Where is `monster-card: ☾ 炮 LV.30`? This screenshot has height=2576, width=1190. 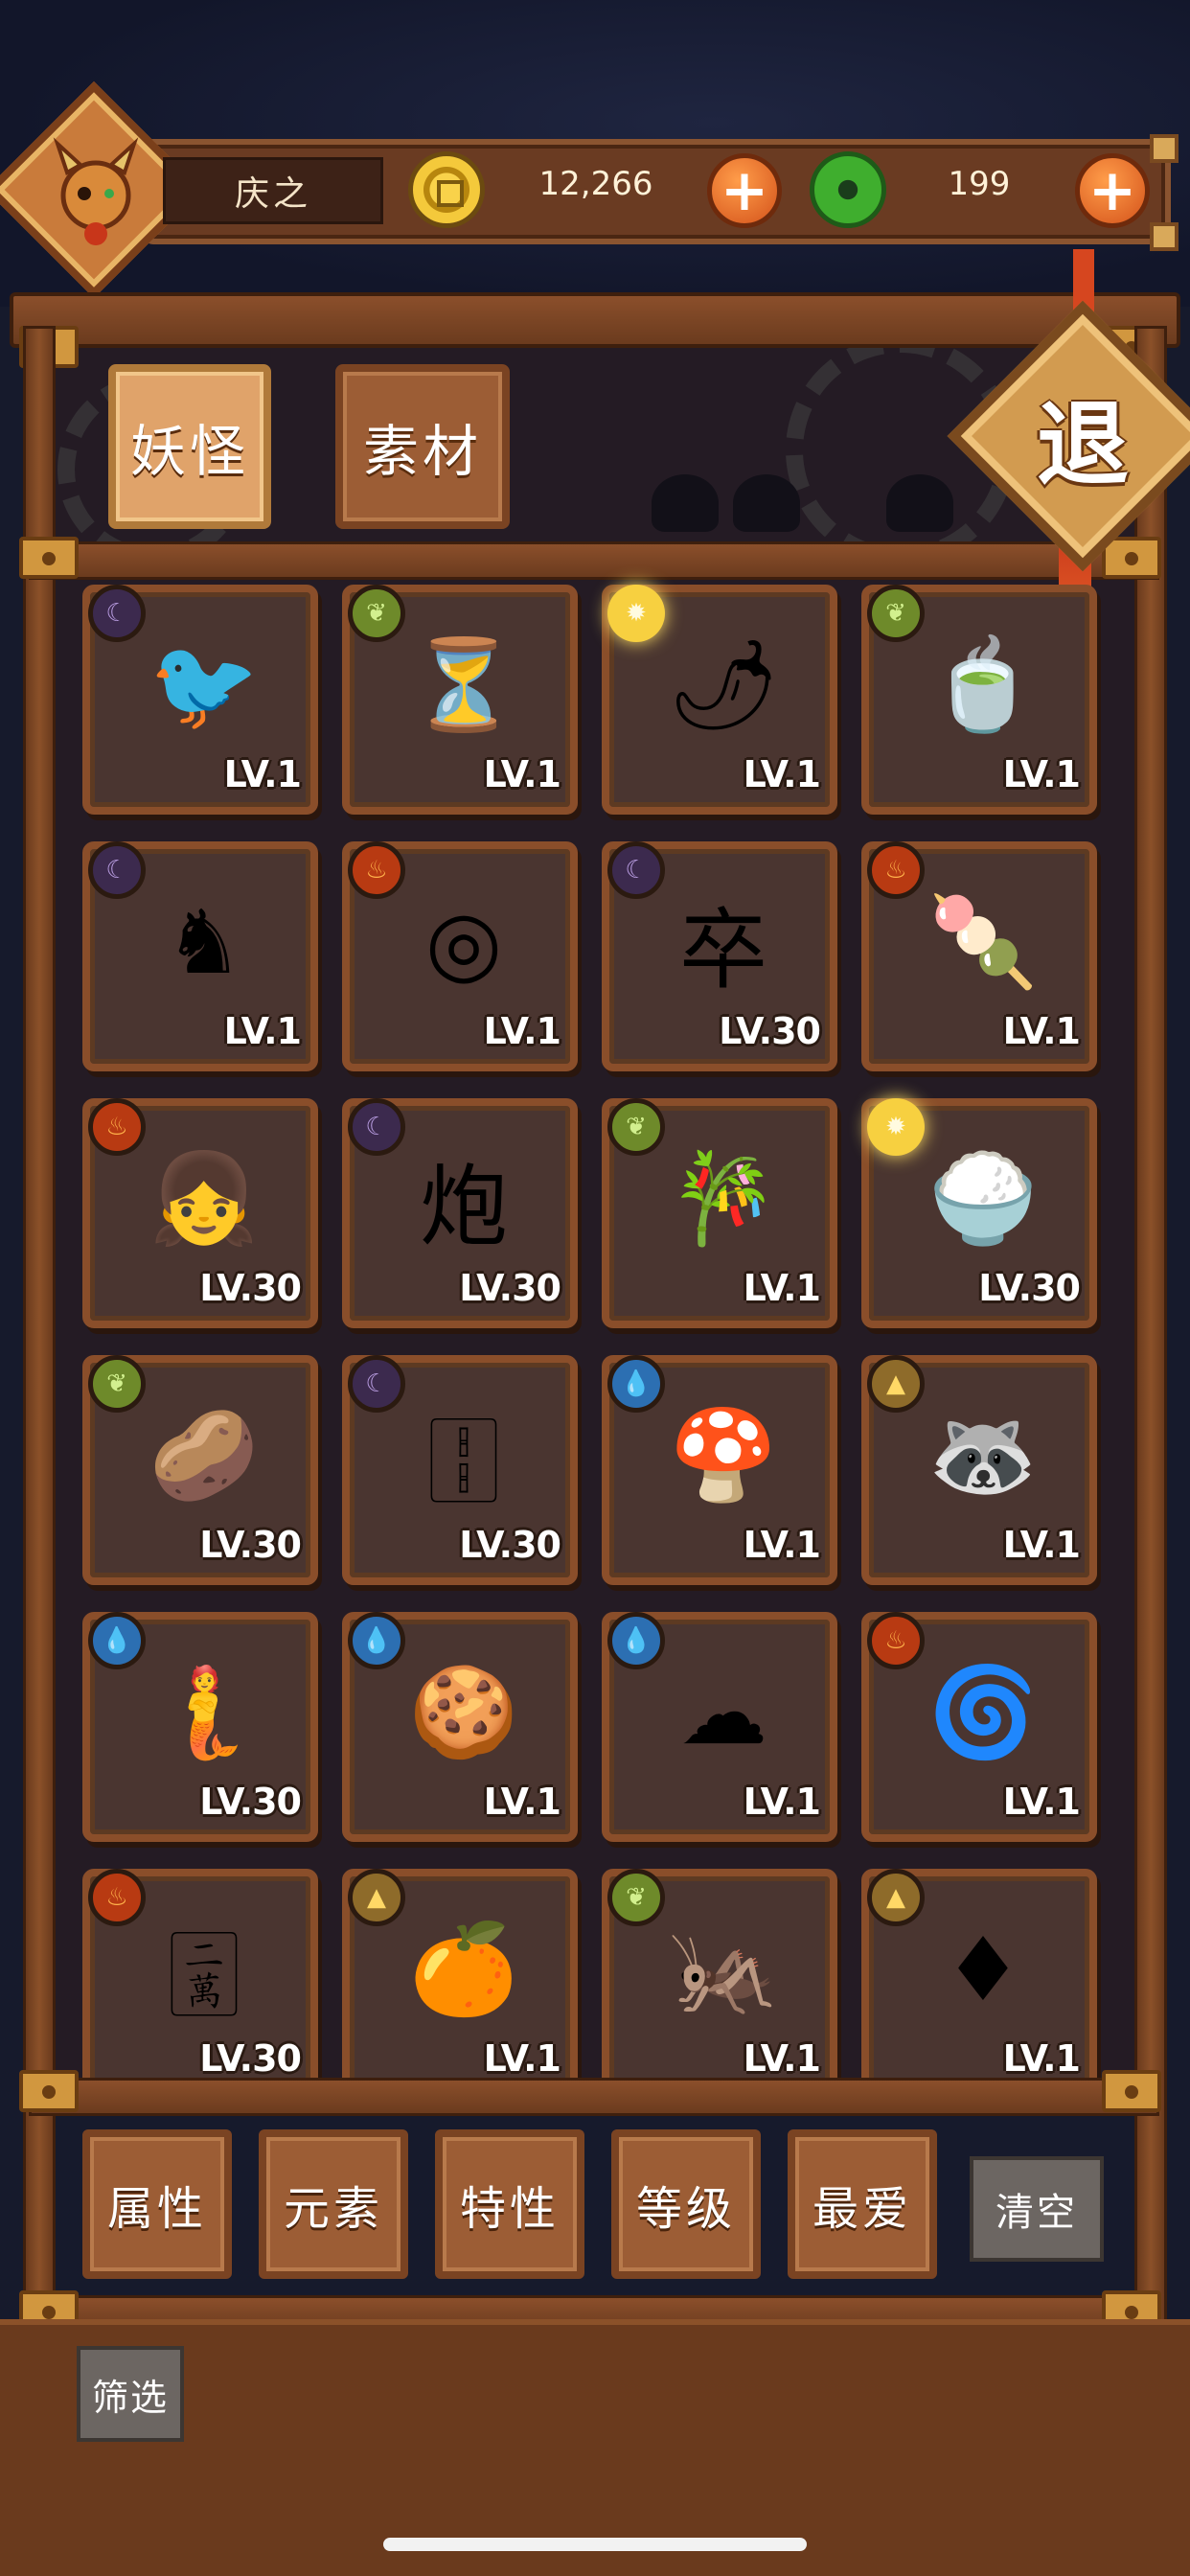 monster-card: ☾ 炮 LV.30 is located at coordinates (460, 1213).